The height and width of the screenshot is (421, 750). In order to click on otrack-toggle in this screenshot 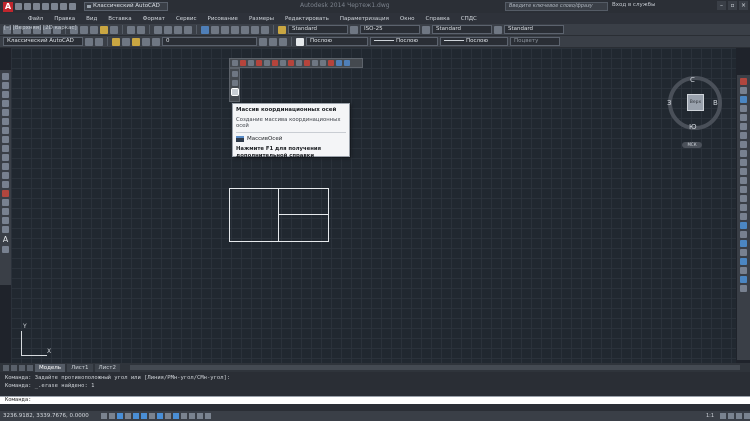, I will do `click(159, 416)`.